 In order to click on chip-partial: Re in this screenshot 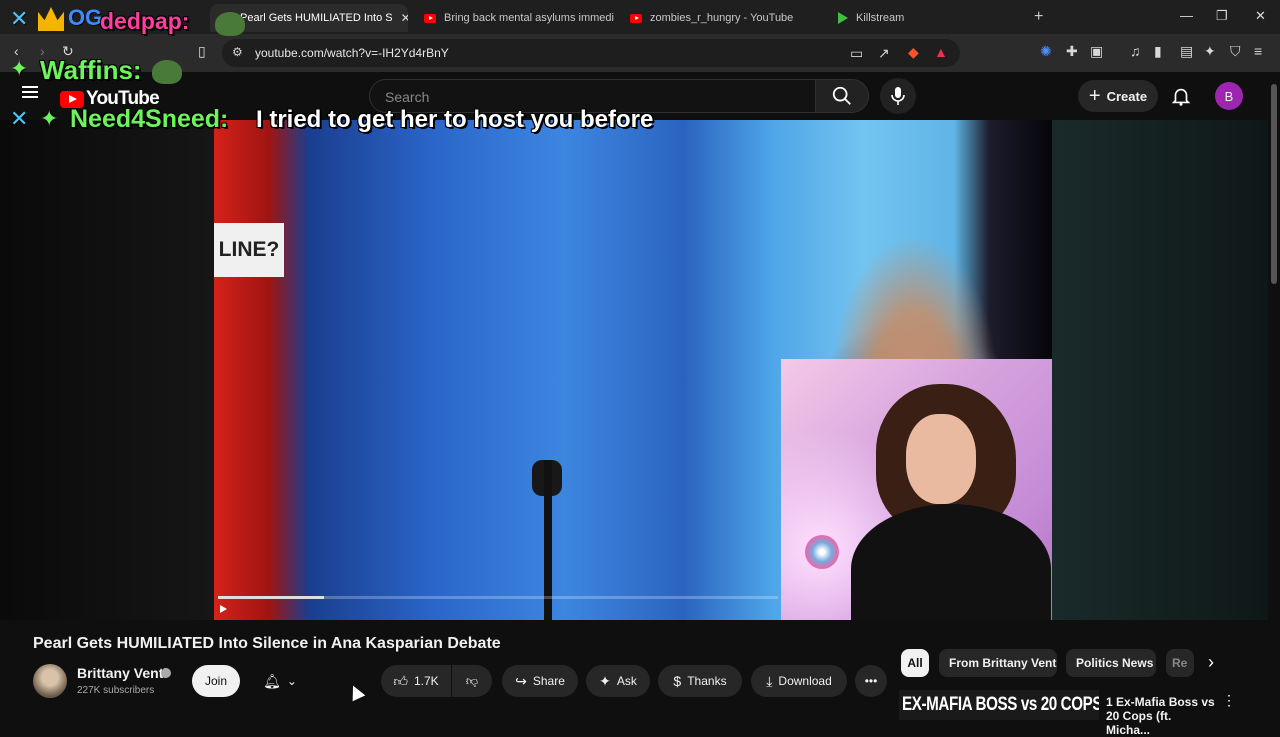, I will do `click(1180, 663)`.